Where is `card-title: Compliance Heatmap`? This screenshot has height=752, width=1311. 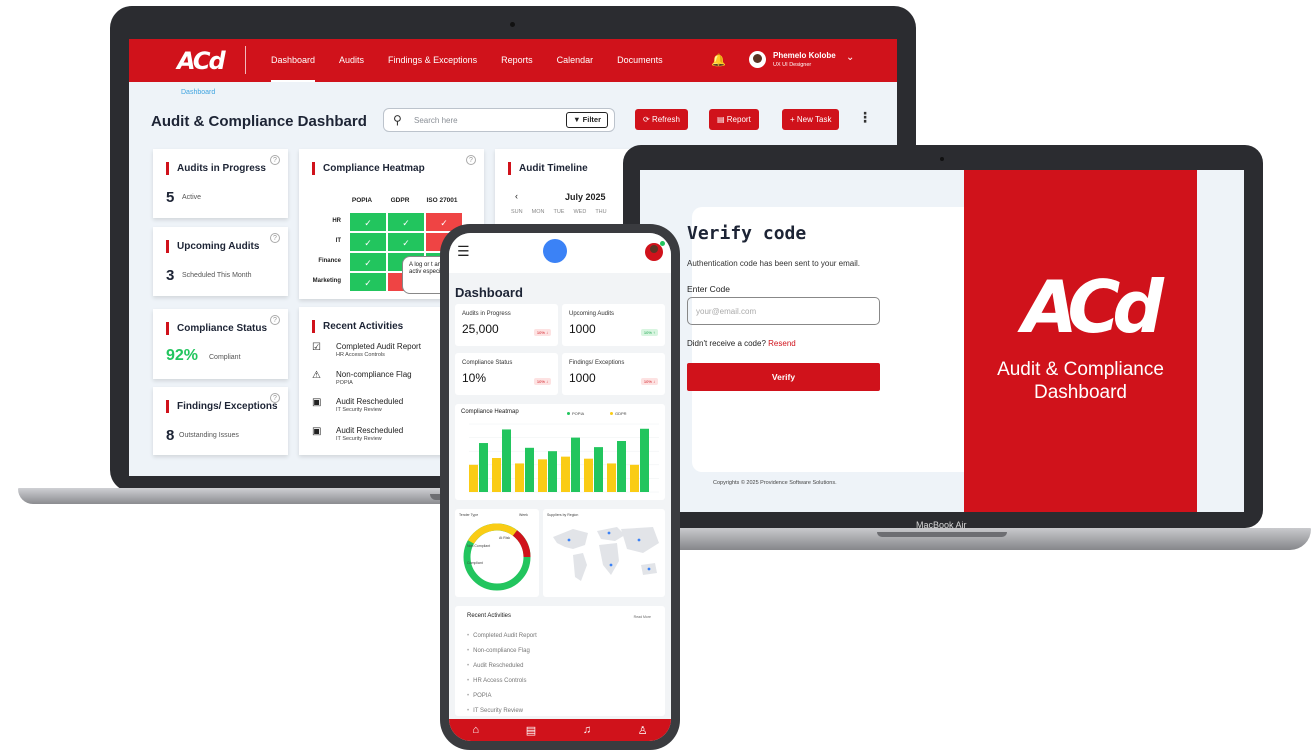
card-title: Compliance Heatmap is located at coordinates (368, 168).